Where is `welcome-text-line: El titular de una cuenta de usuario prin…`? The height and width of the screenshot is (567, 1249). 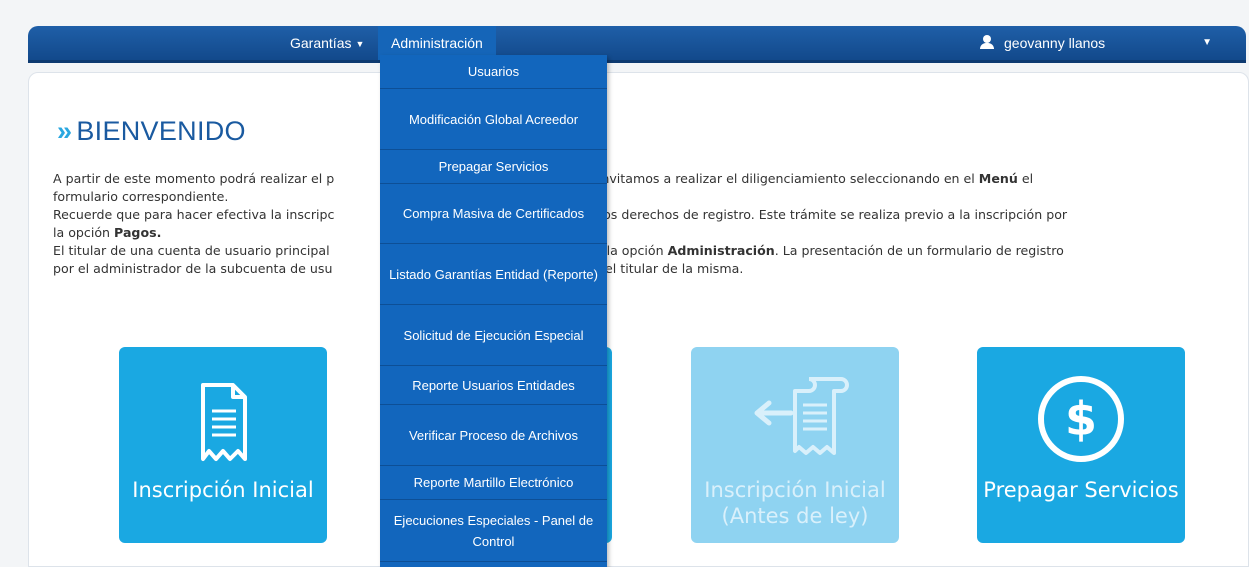
welcome-text-line: El titular de una cuenta de usuario prin… is located at coordinates (558, 250).